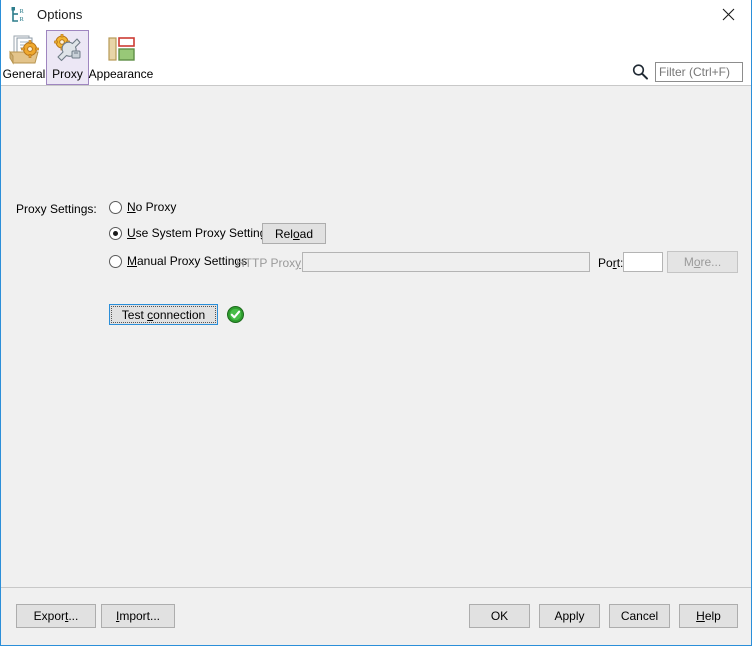 The height and width of the screenshot is (646, 752). What do you see at coordinates (235, 314) in the screenshot?
I see `check-circle-green-icon` at bounding box center [235, 314].